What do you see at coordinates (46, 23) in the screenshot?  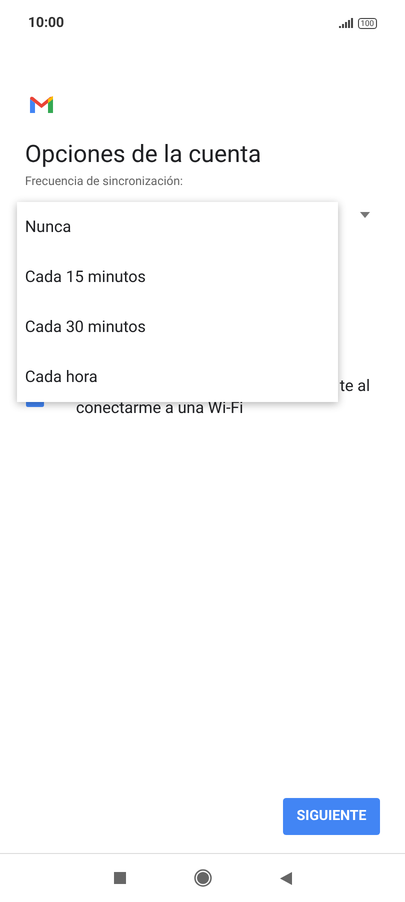 I see `status-time: 10:00` at bounding box center [46, 23].